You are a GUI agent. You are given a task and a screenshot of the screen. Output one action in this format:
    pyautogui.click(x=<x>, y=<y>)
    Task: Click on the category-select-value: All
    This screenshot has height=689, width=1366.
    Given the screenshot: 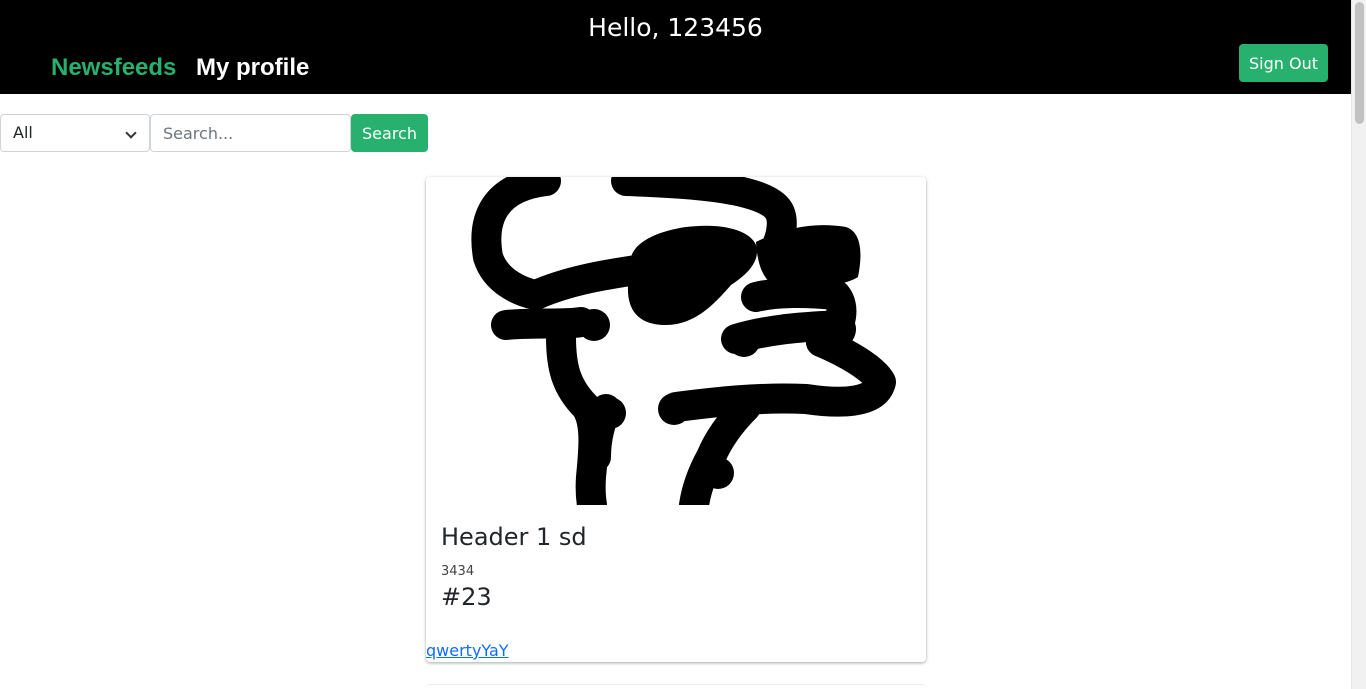 What is the action you would take?
    pyautogui.click(x=23, y=132)
    